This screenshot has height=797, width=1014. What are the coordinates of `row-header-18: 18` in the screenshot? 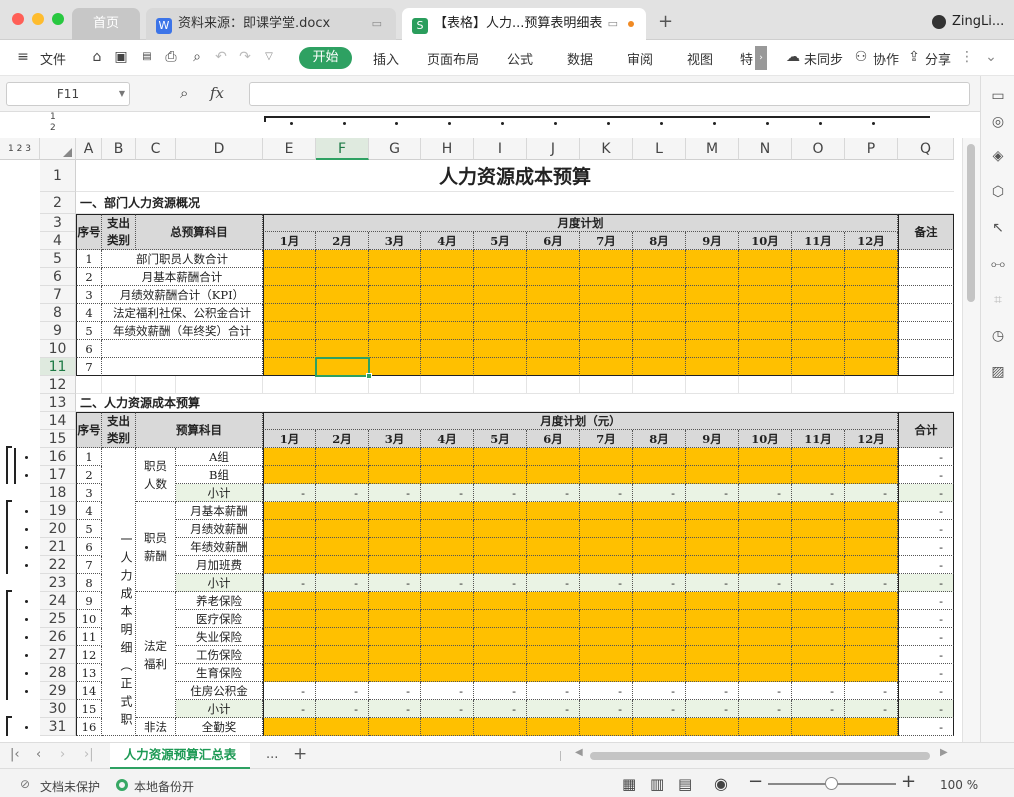 It's located at (58, 493).